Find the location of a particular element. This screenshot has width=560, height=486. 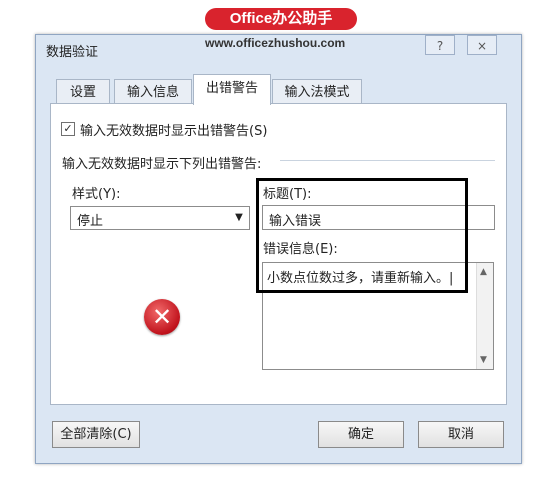

watermark-url: www.officezhushou.com is located at coordinates (275, 43).